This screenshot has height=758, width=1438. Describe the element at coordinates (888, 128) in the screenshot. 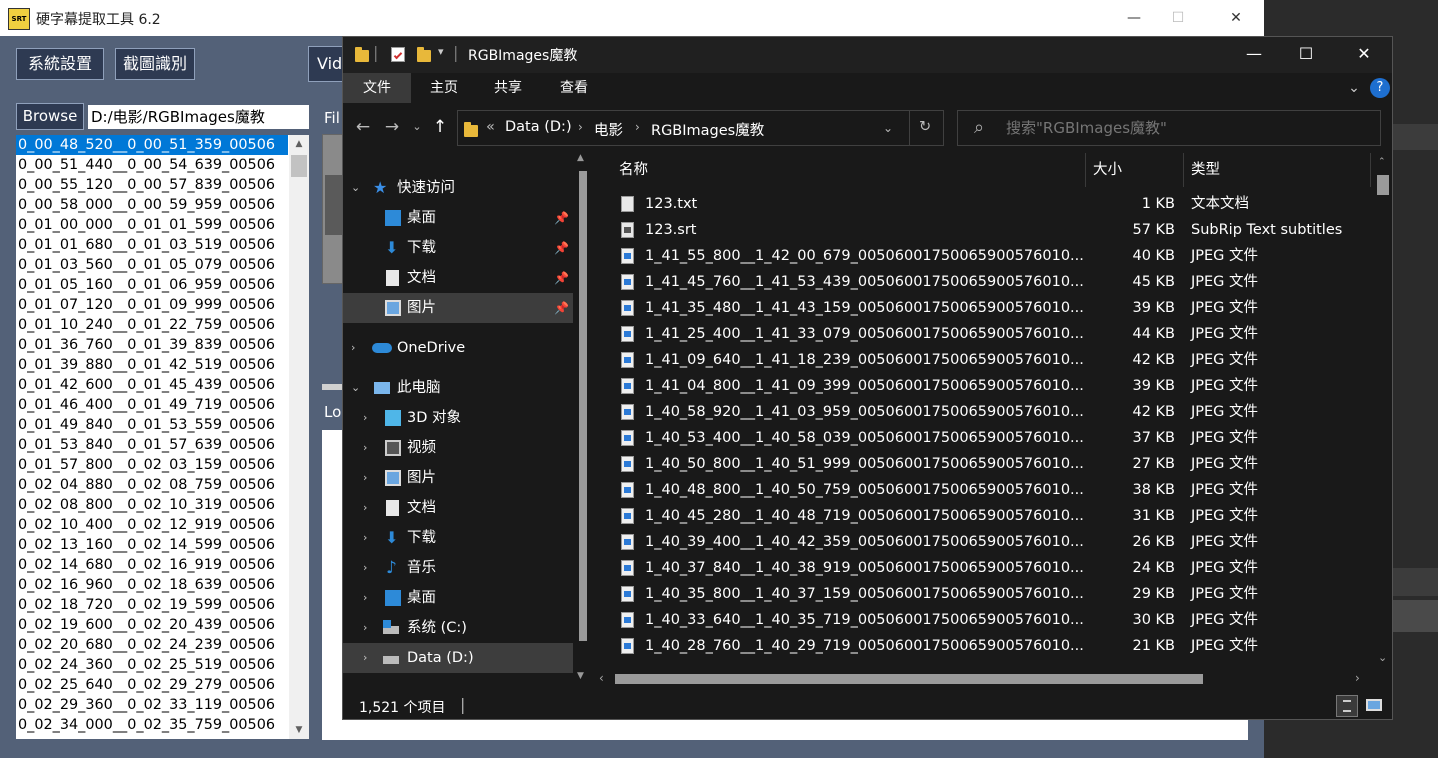

I see `address-dropdown-icon: ⌄` at that location.